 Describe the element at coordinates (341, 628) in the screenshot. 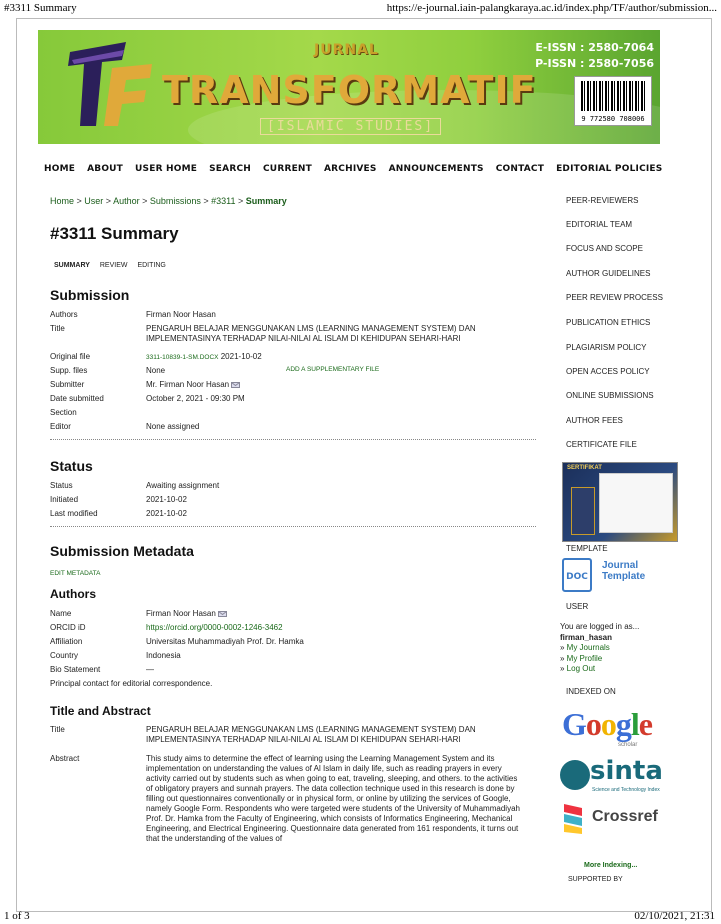

I see `orcid-link: https://orcid.org/0000-0002-1246-3462` at that location.